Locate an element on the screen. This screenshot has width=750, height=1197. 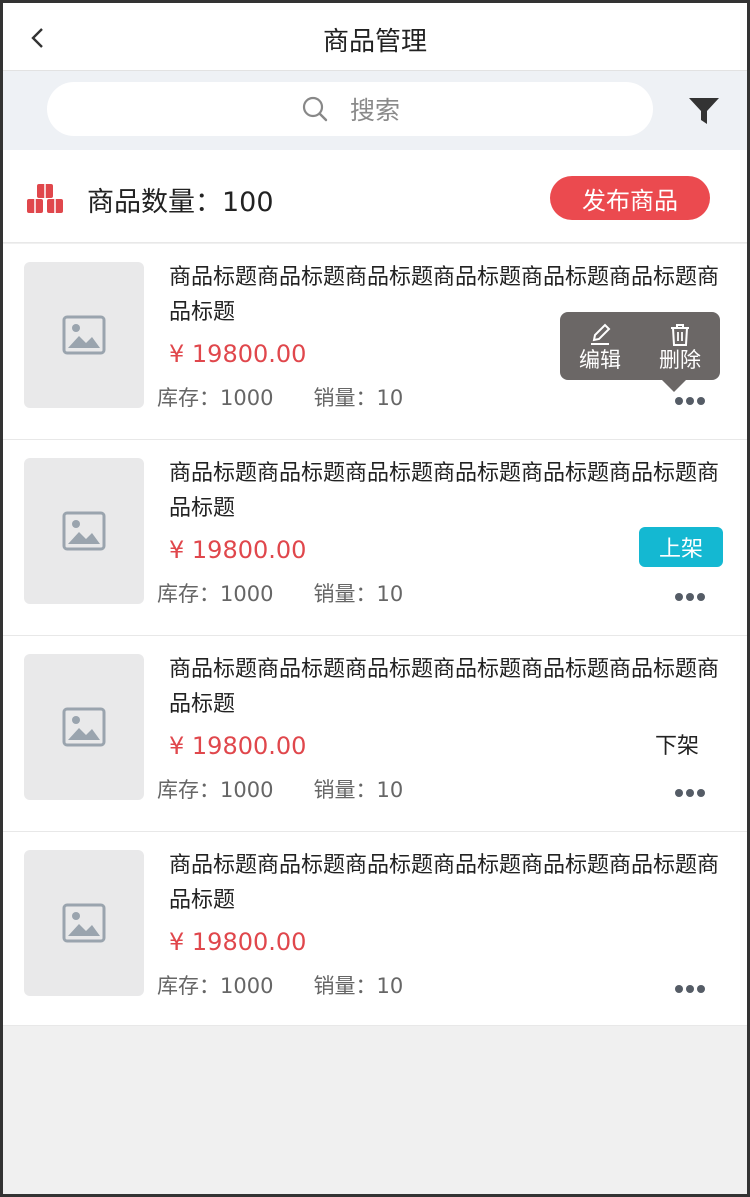
action-popover: 编辑 删除 is located at coordinates (640, 352).